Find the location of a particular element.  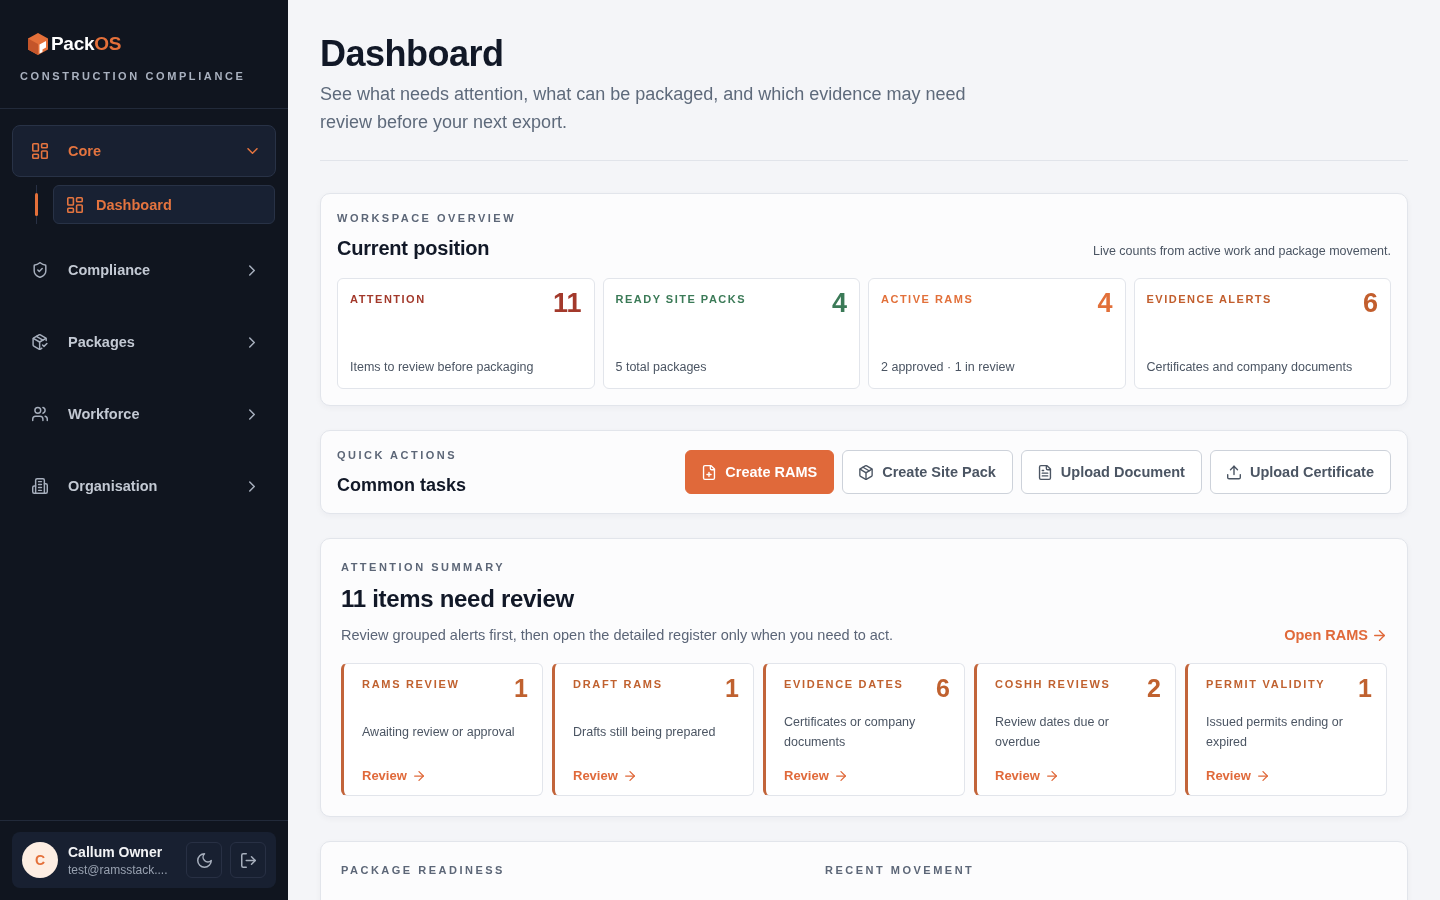

logo-icon is located at coordinates (38, 44).